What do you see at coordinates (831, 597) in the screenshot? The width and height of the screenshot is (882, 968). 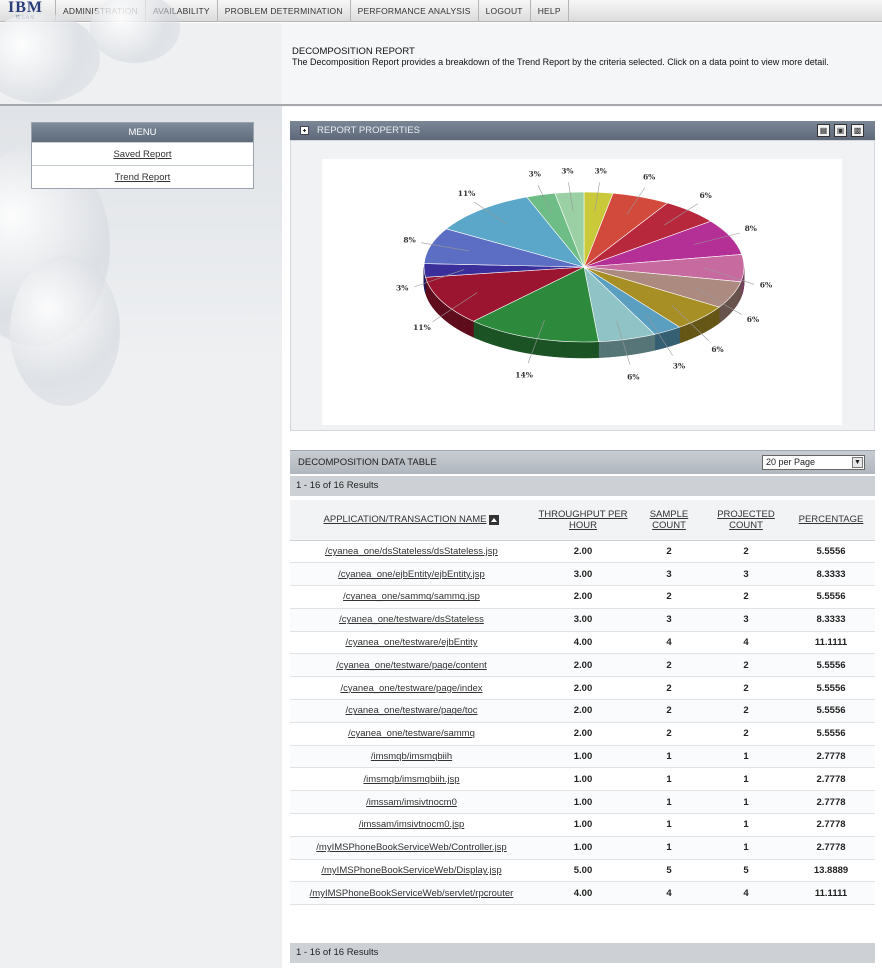 I see `percentage-cell: 5.5556` at bounding box center [831, 597].